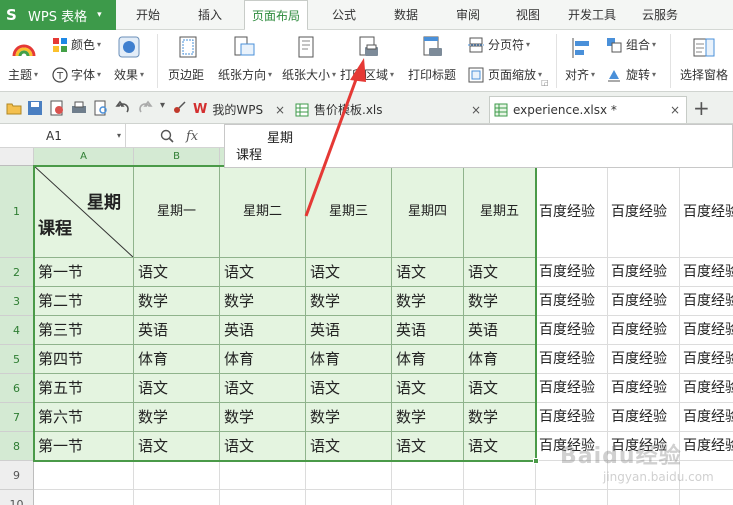  I want to click on menu-tab: 开始, so click(148, 15).